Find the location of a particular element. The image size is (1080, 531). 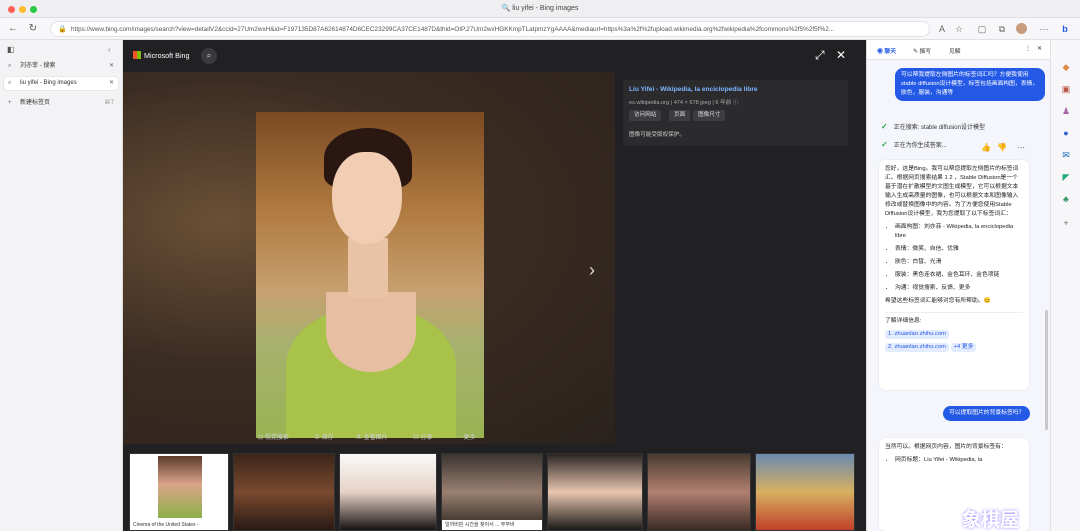

copyright-note: 图像可能受版权保护。 is located at coordinates (657, 135).